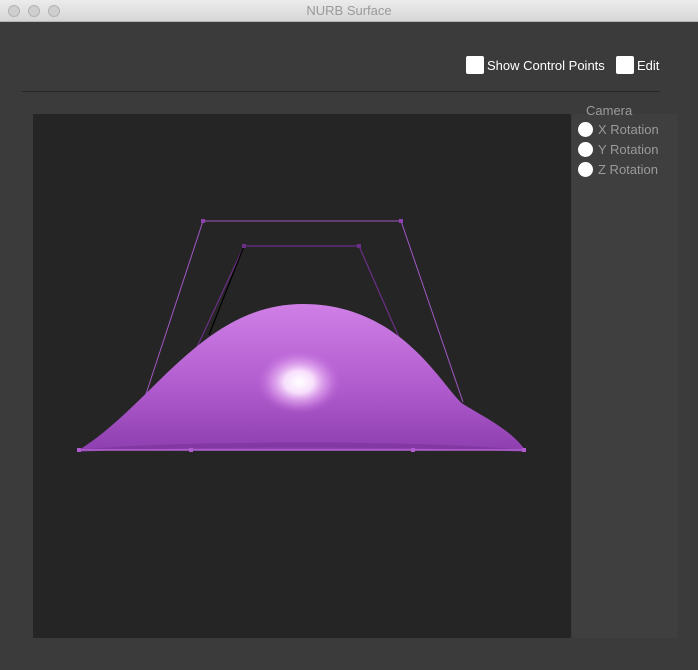 Image resolution: width=698 pixels, height=670 pixels. What do you see at coordinates (341, 91) in the screenshot?
I see `separator-line` at bounding box center [341, 91].